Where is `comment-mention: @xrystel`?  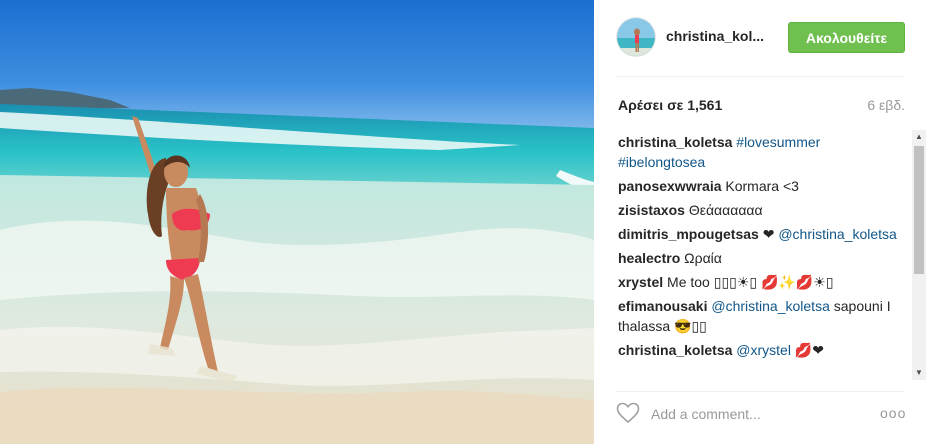 comment-mention: @xrystel is located at coordinates (763, 350).